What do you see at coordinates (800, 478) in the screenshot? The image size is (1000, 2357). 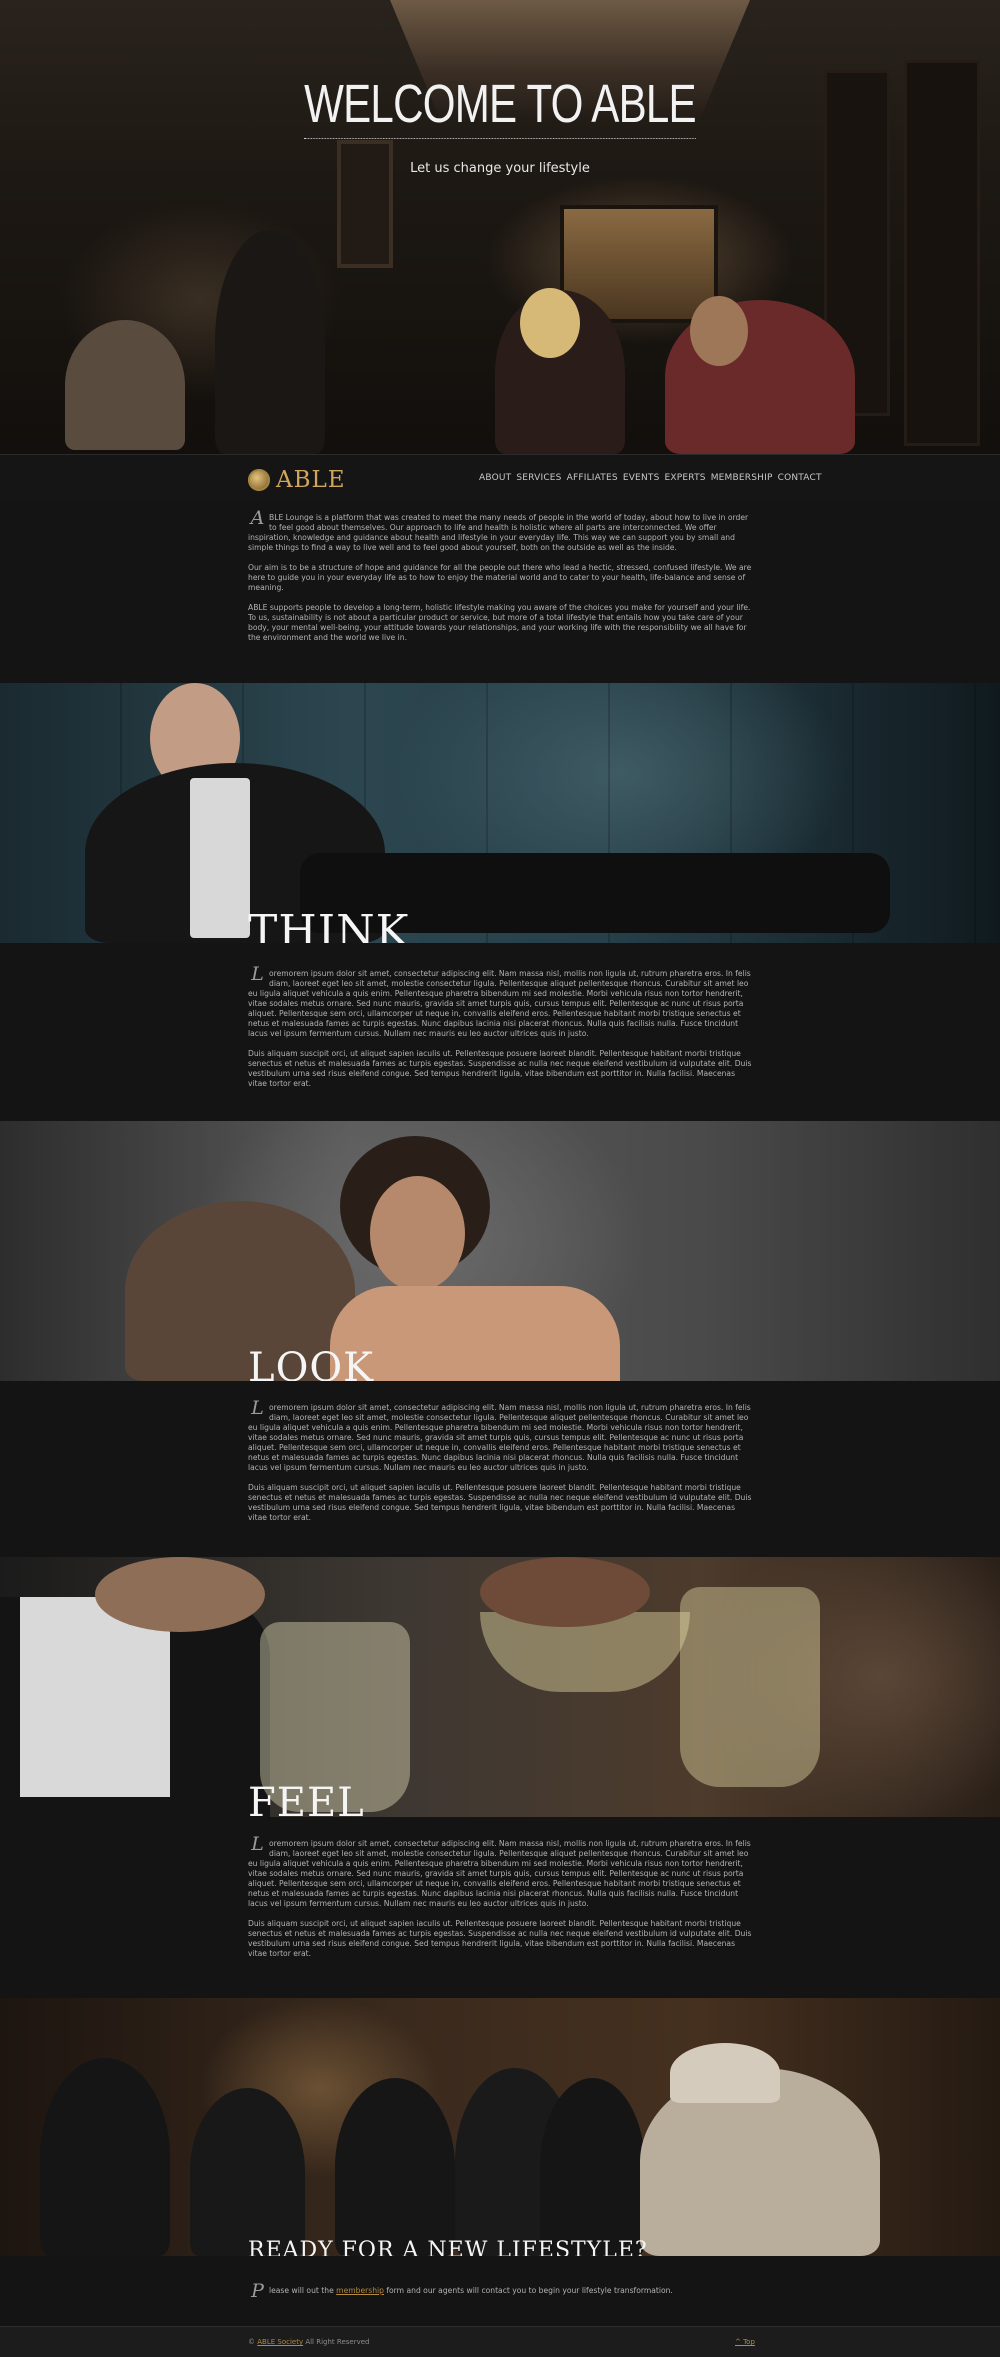 I see `nav-item-contact: CONTACT` at bounding box center [800, 478].